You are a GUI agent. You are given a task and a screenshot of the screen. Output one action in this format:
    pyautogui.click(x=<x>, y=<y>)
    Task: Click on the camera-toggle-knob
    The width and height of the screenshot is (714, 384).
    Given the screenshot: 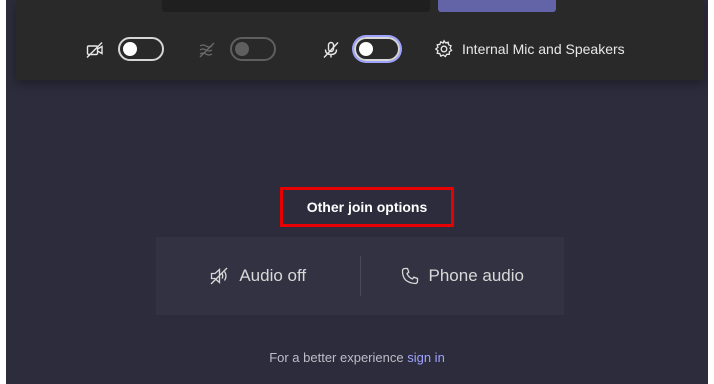 What is the action you would take?
    pyautogui.click(x=130, y=49)
    